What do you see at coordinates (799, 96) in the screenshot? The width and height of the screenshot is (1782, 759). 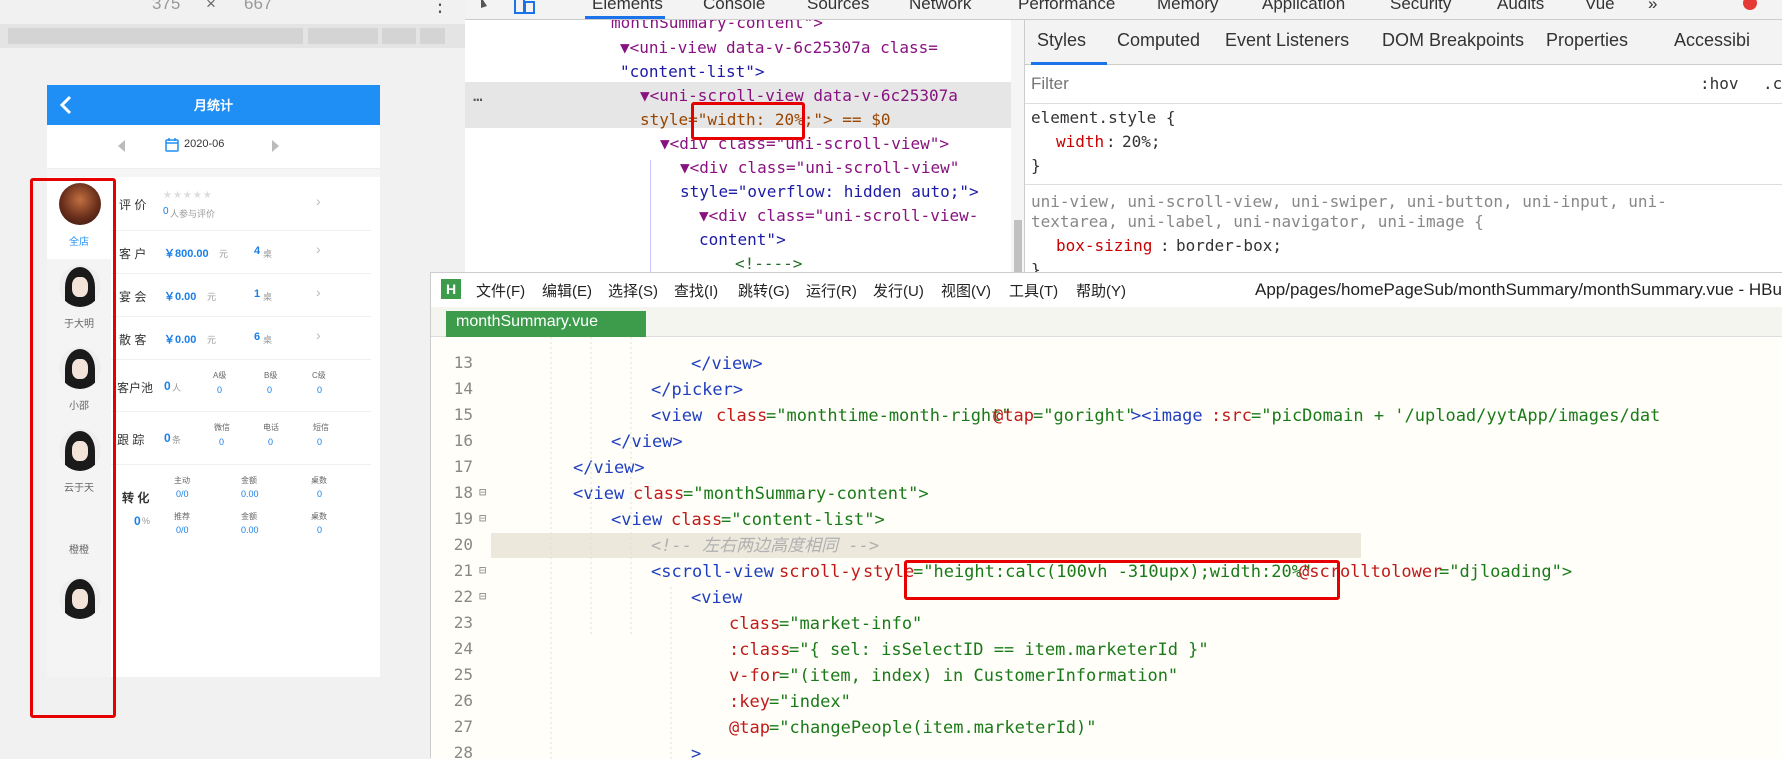 I see `dom-node-selected: ▼<uni-scroll-view data-v-6c25307a` at bounding box center [799, 96].